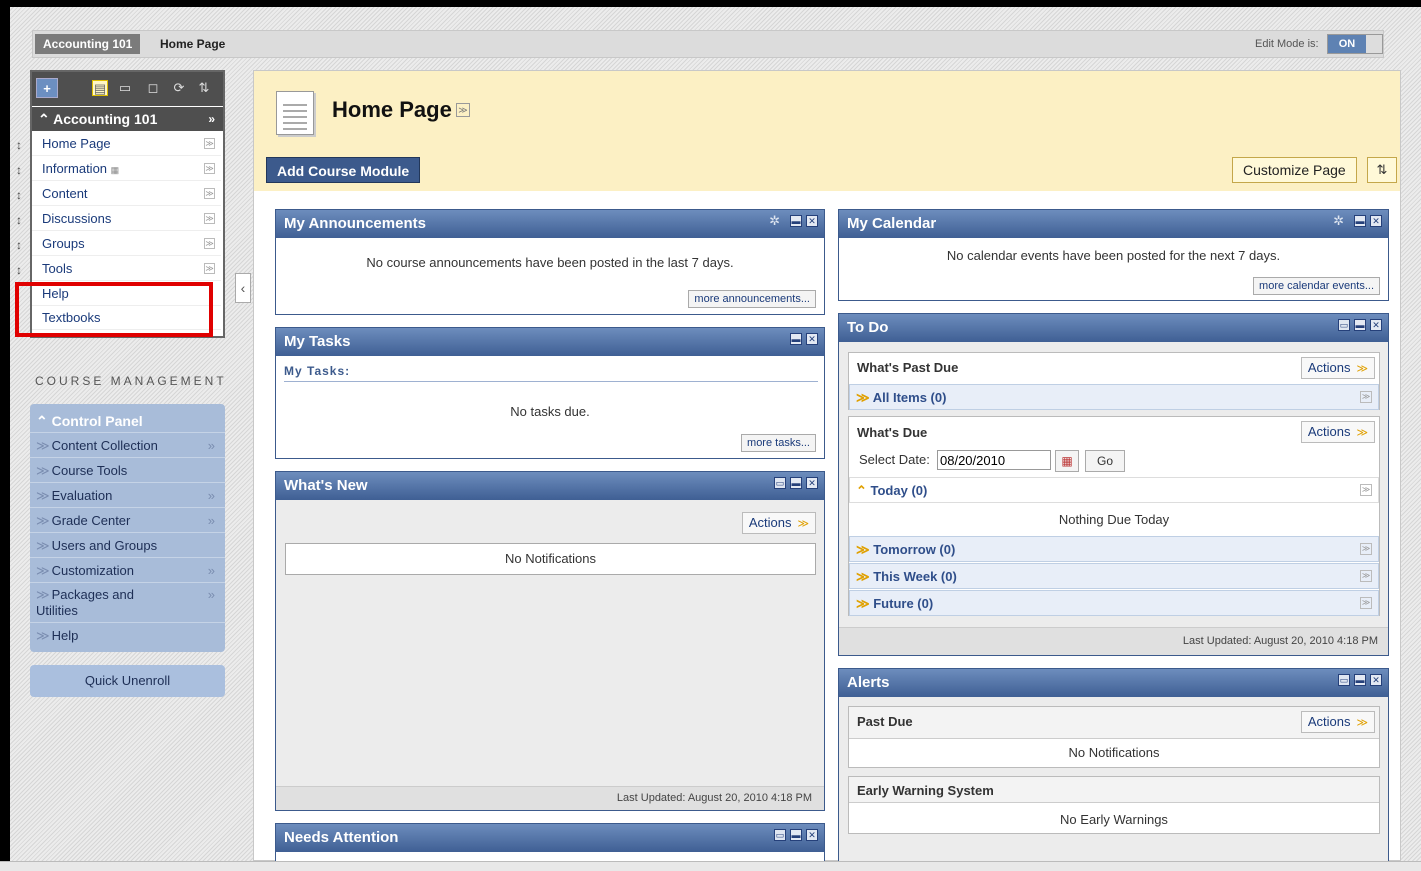 The height and width of the screenshot is (871, 1421). What do you see at coordinates (127, 569) in the screenshot?
I see `cp-item-customization: ≫ Customization »` at bounding box center [127, 569].